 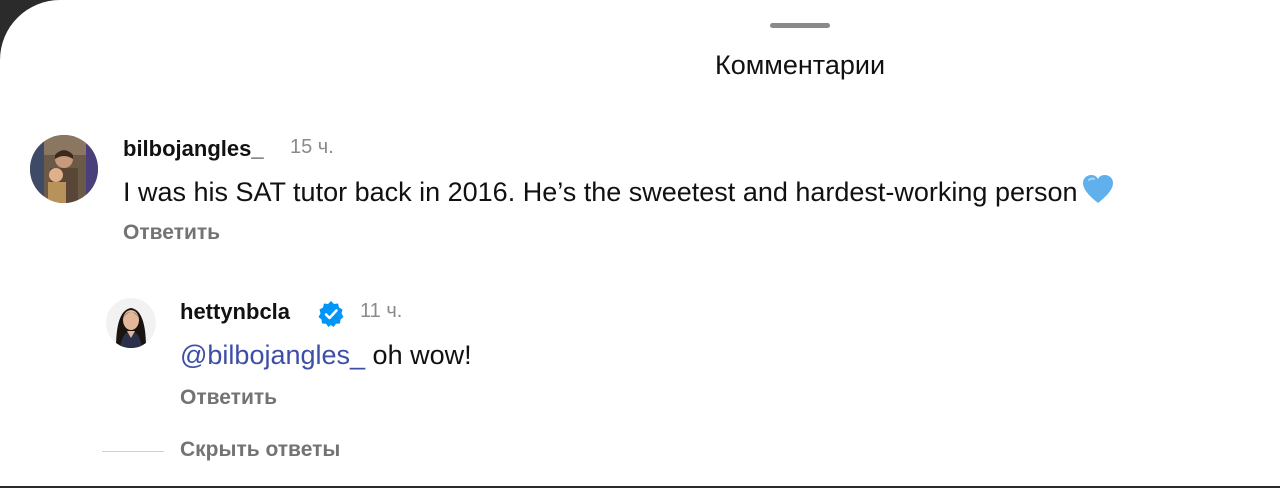 What do you see at coordinates (272, 355) in the screenshot?
I see `mention-link: @bilbojangles_` at bounding box center [272, 355].